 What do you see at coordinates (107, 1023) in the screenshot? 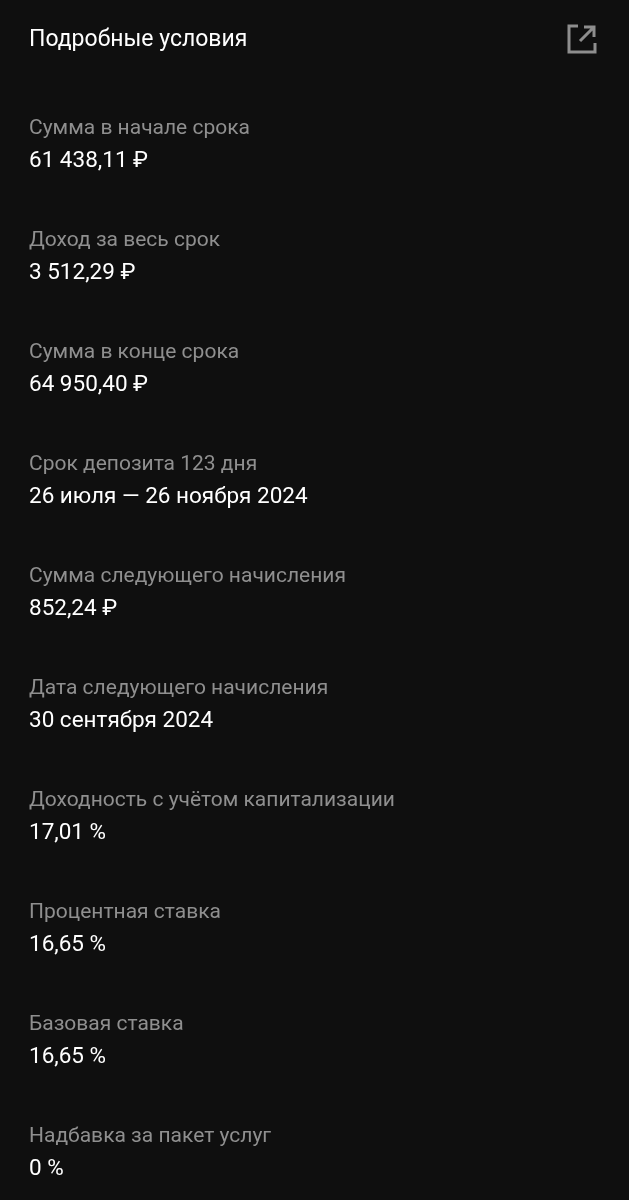
I see `field-label: Базовая ставка` at bounding box center [107, 1023].